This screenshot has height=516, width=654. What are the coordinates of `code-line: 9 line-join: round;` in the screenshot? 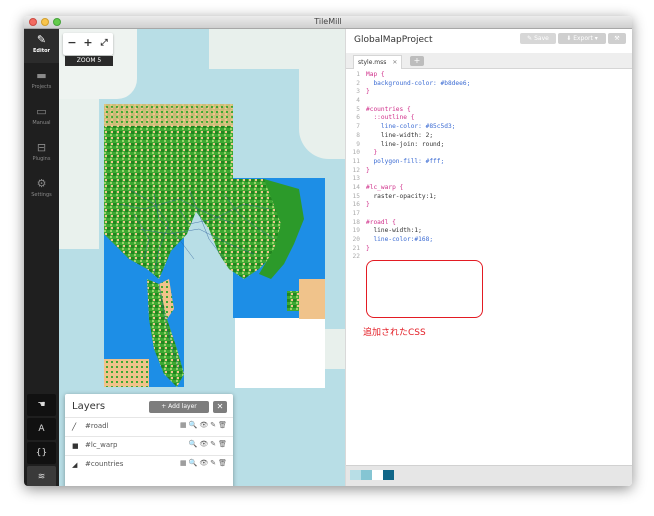 It's located at (489, 145).